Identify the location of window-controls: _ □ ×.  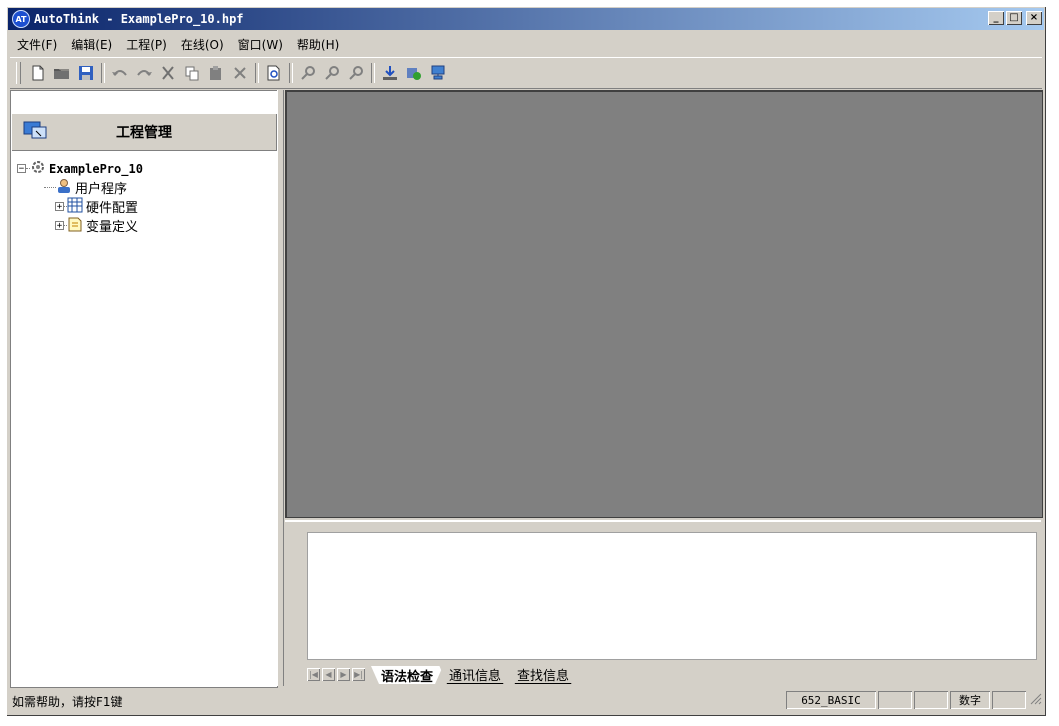
(1015, 18).